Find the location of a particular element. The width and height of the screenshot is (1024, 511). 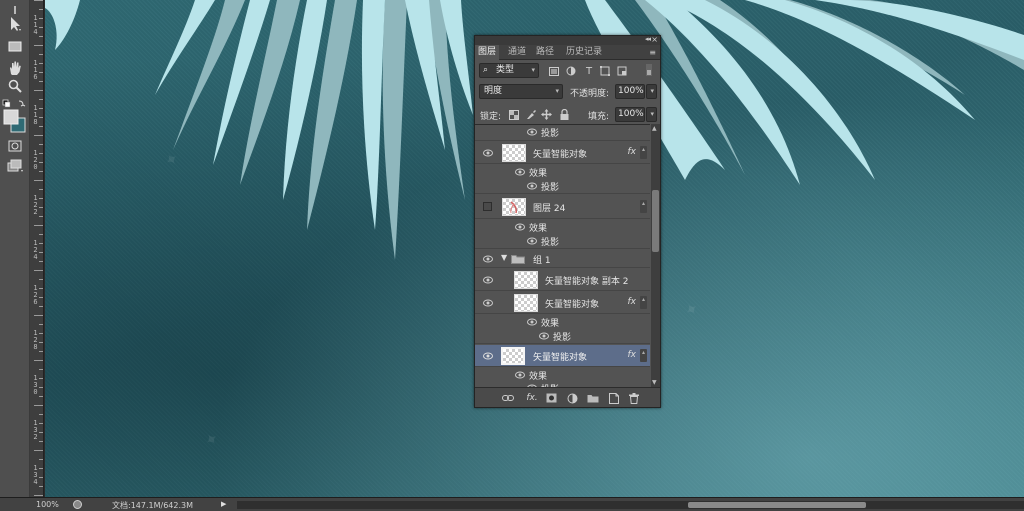

layer-name: 矢量智能对象 副本 2 is located at coordinates (586, 280).